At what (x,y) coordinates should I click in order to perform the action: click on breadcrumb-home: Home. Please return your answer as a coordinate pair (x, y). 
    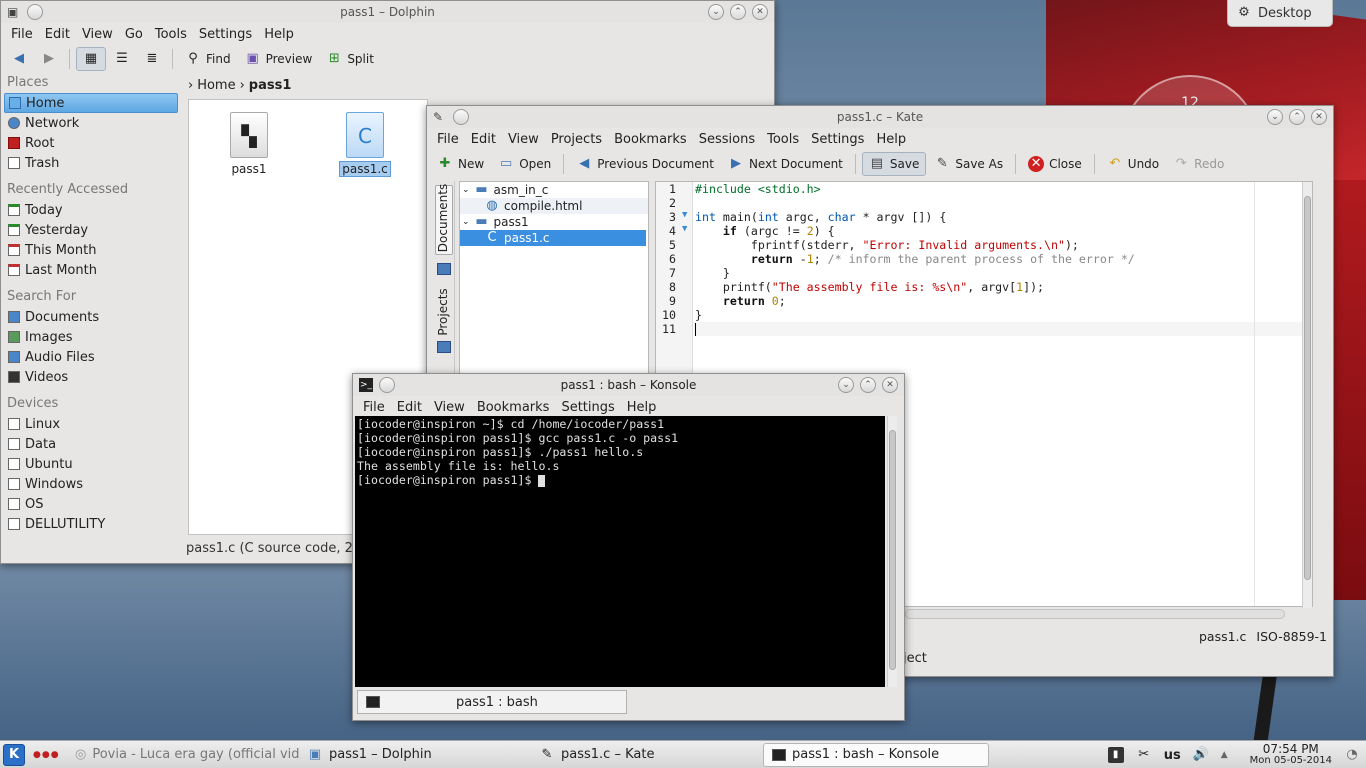
    Looking at the image, I should click on (216, 85).